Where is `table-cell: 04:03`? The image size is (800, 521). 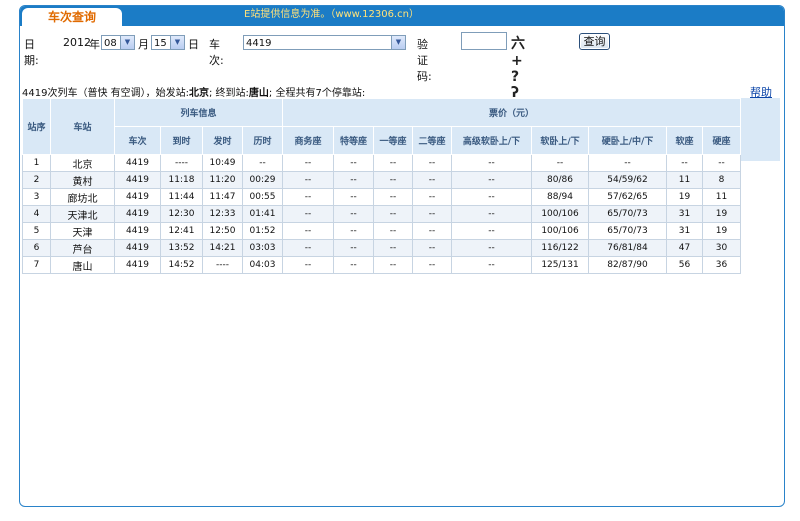
table-cell: 04:03 is located at coordinates (262, 265).